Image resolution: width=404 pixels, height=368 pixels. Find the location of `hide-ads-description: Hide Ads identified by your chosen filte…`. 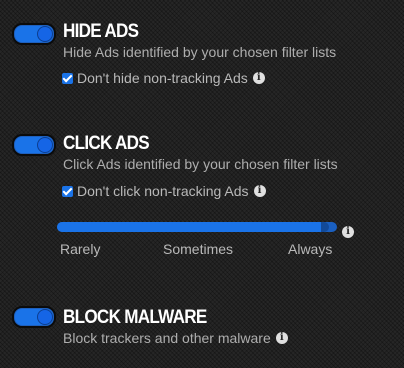

hide-ads-description: Hide Ads identified by your chosen filte… is located at coordinates (200, 52).